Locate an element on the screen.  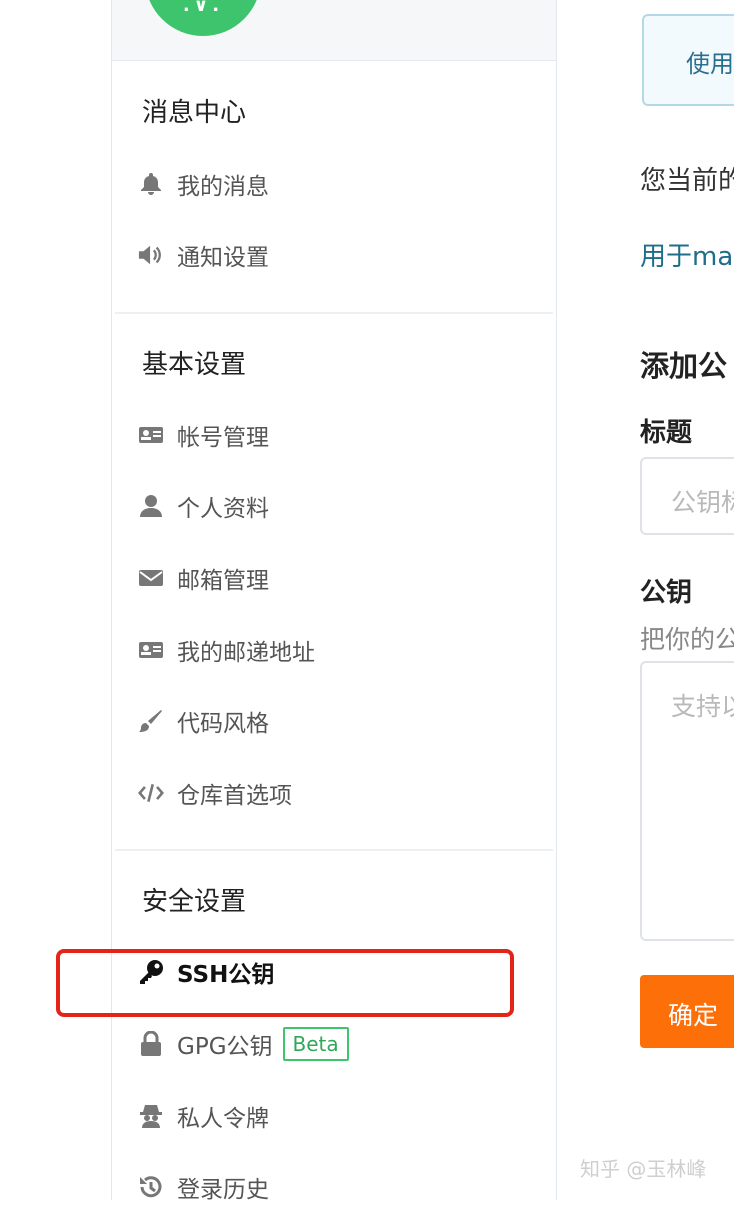
sidebar-item-label: 私人令牌 is located at coordinates (223, 1119).